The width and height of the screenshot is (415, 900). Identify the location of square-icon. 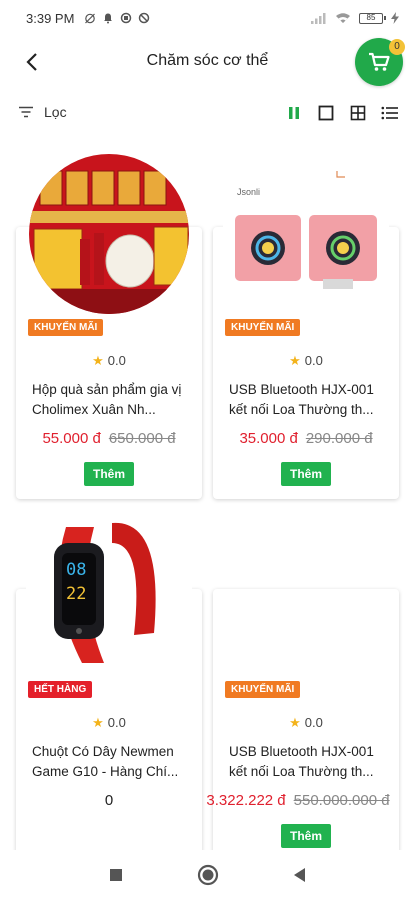
(115, 875).